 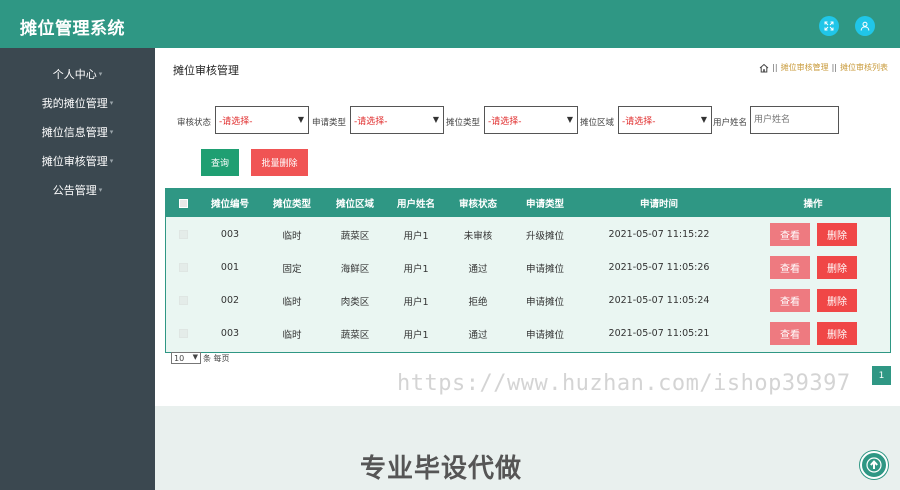 What do you see at coordinates (624, 383) in the screenshot?
I see `watermark-text: https://www.huzhan.com/ishop39397` at bounding box center [624, 383].